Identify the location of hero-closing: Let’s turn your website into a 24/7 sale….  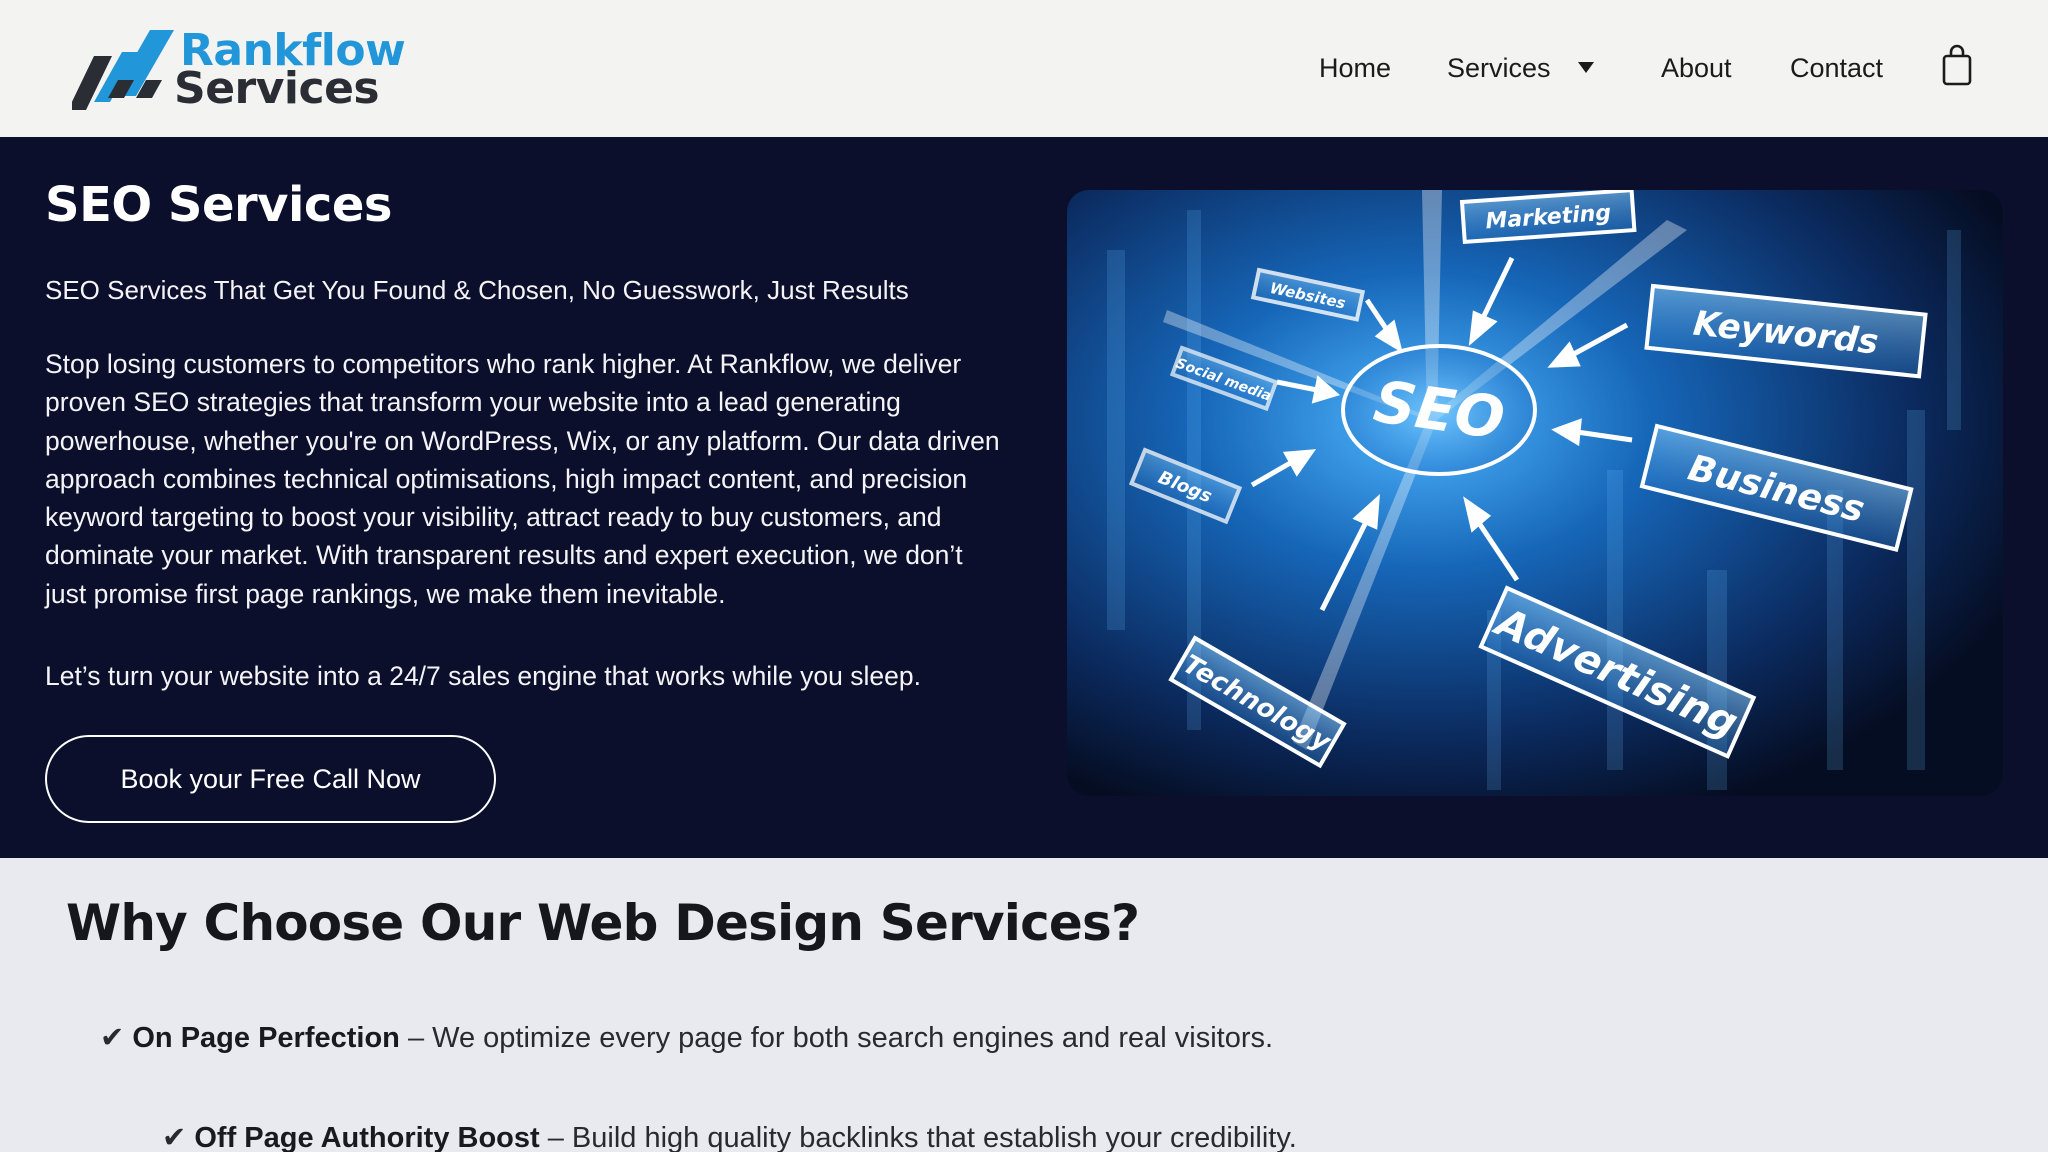
(483, 676).